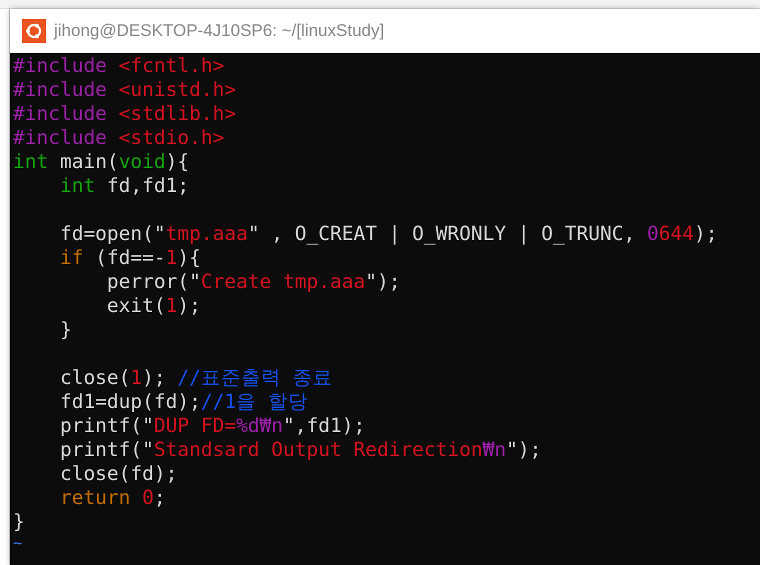 This screenshot has width=760, height=565. Describe the element at coordinates (124, 186) in the screenshot. I see `code-line: int fd,fd1;` at that location.